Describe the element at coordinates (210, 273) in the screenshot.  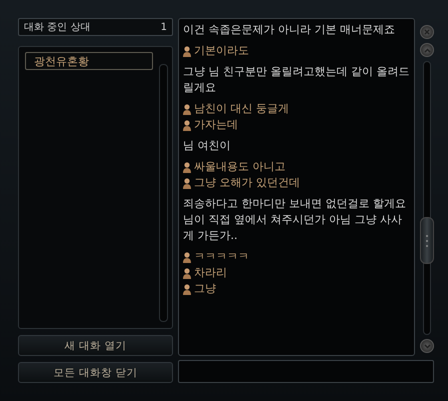
I see `chat-message: 차라리` at that location.